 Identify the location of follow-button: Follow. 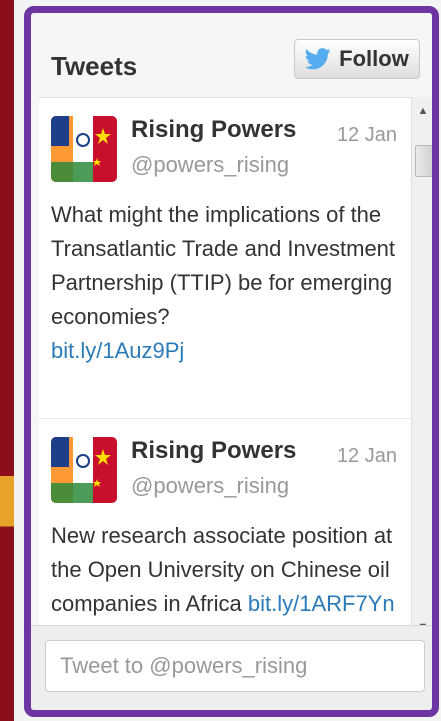
(357, 59).